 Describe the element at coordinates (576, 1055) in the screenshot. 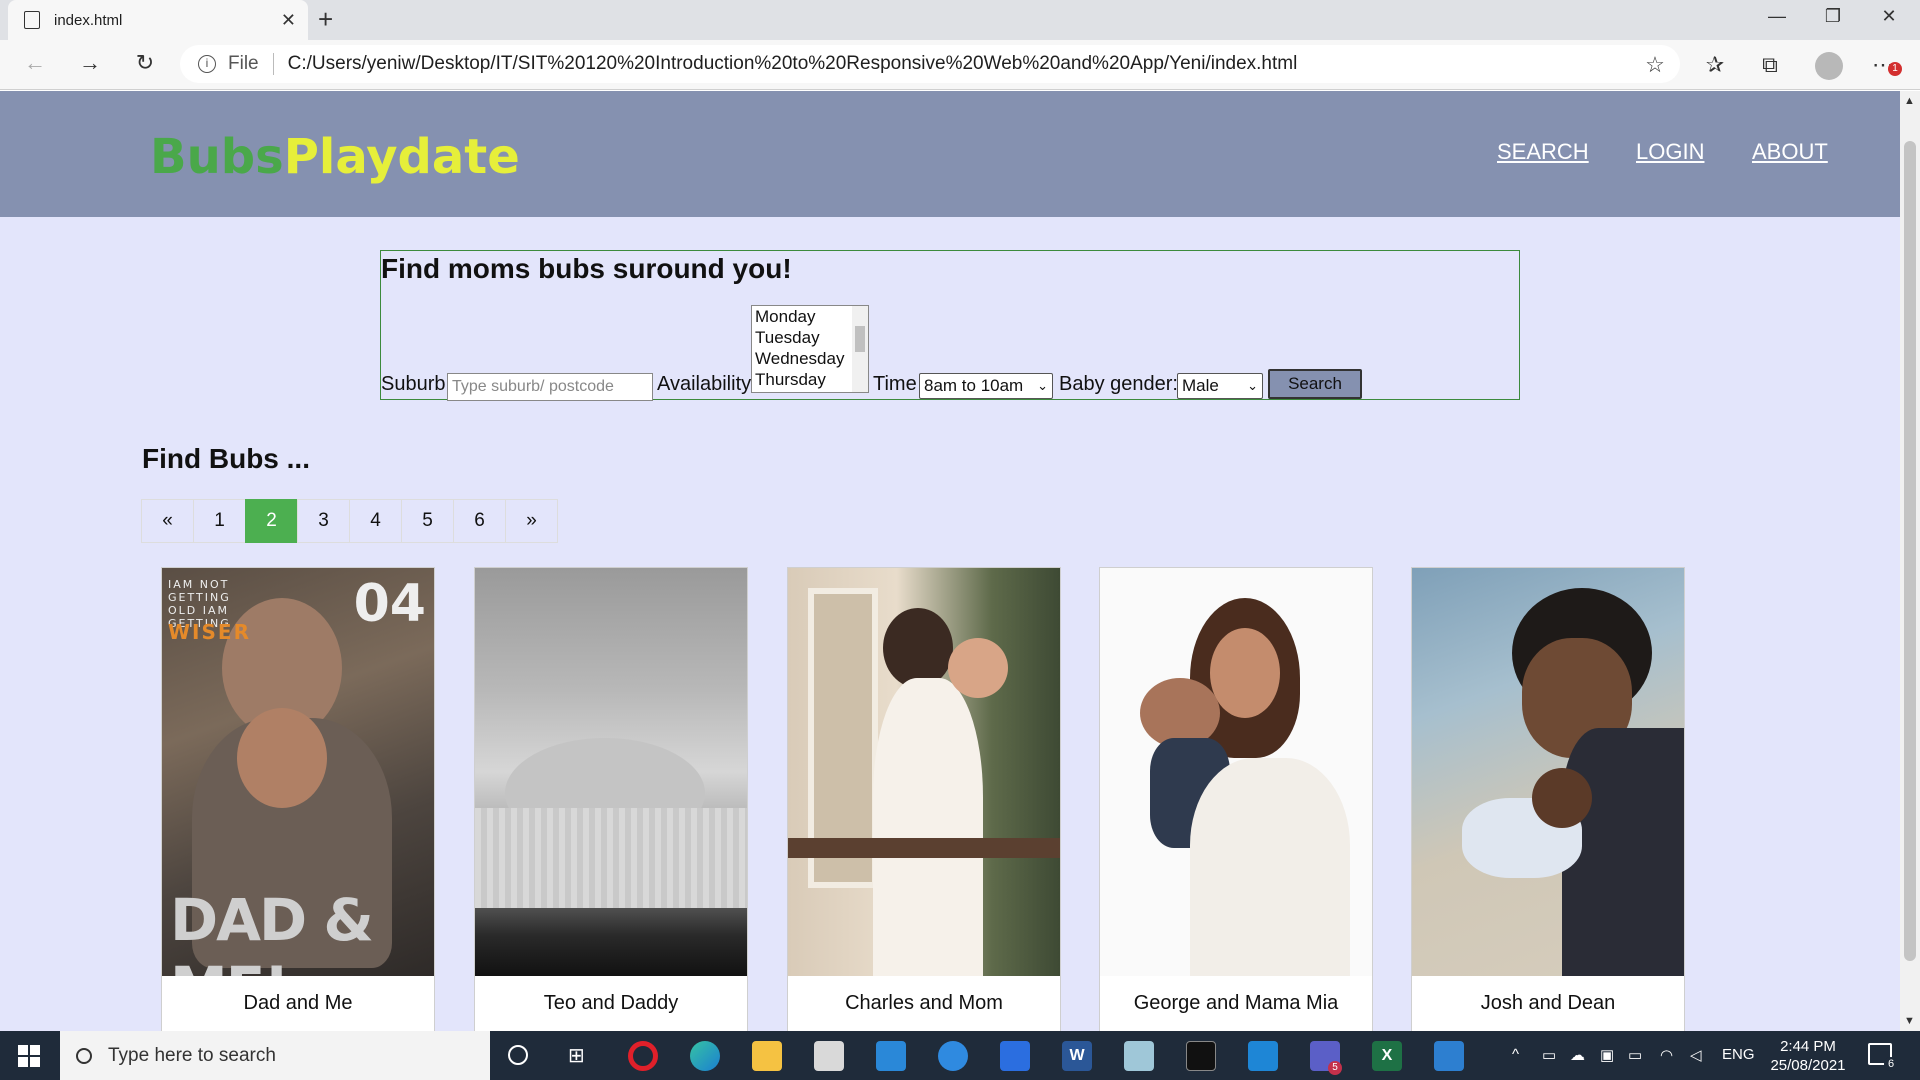

I see `task-view-icon: ⊞` at that location.